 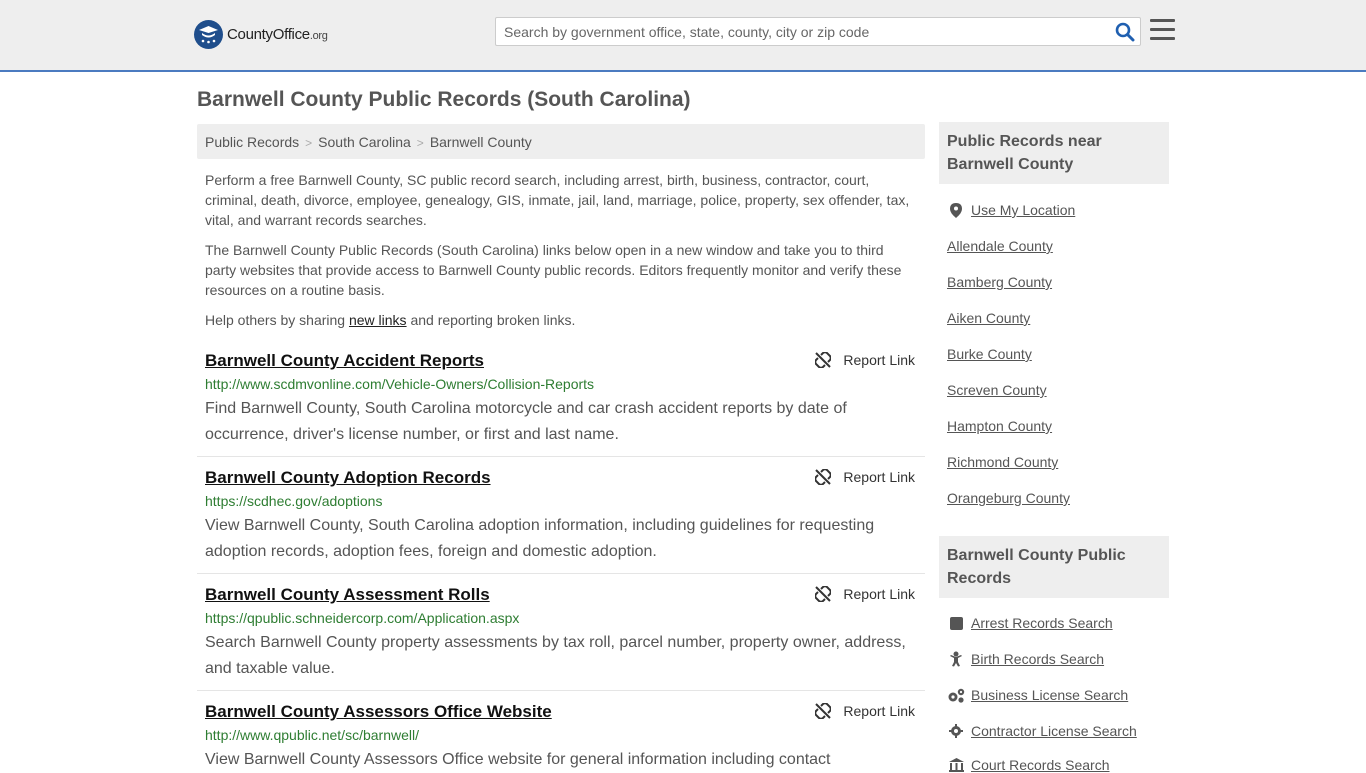 I want to click on intro-text: and reporting broken links., so click(x=491, y=320).